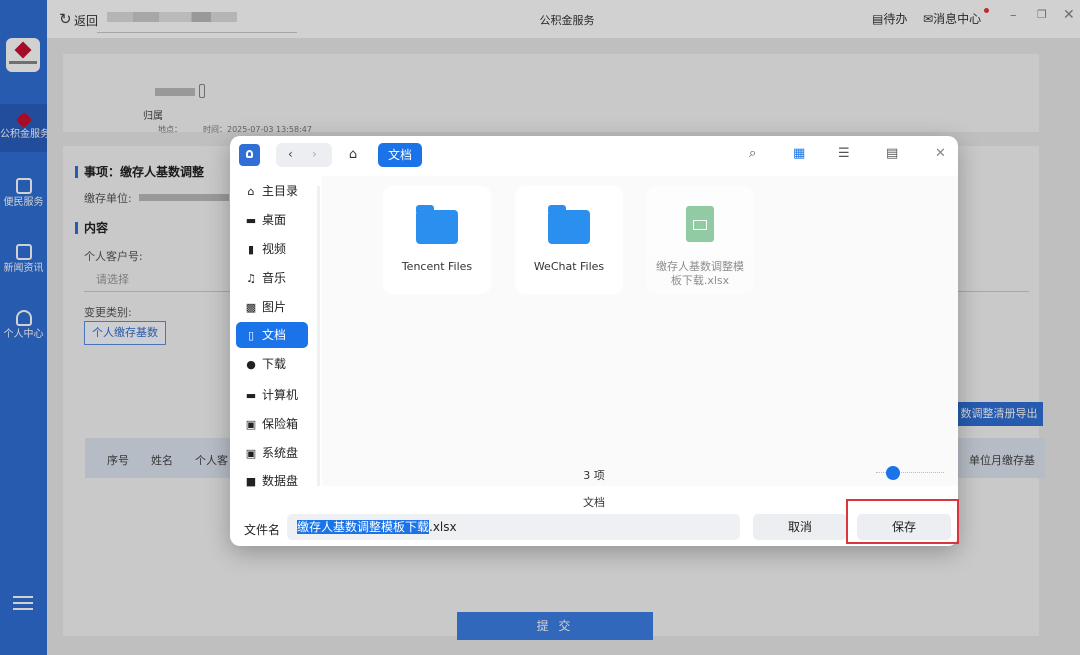  I want to click on icon-view-icon: ▦, so click(799, 153).